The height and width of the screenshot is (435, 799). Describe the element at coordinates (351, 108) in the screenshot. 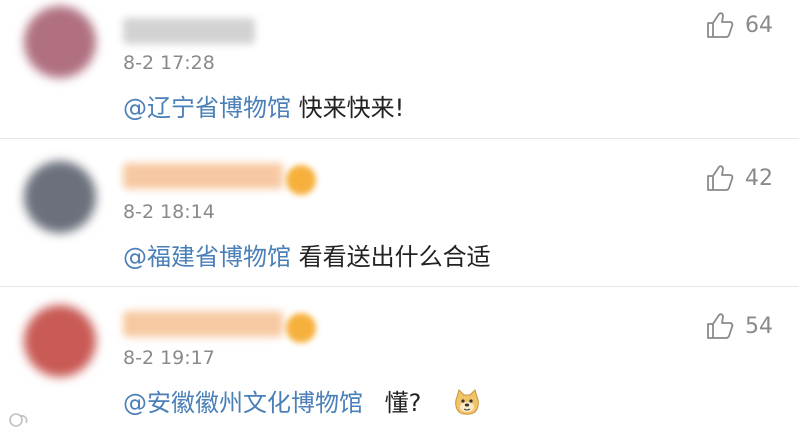

I see `comment-body: 快来快来!` at that location.